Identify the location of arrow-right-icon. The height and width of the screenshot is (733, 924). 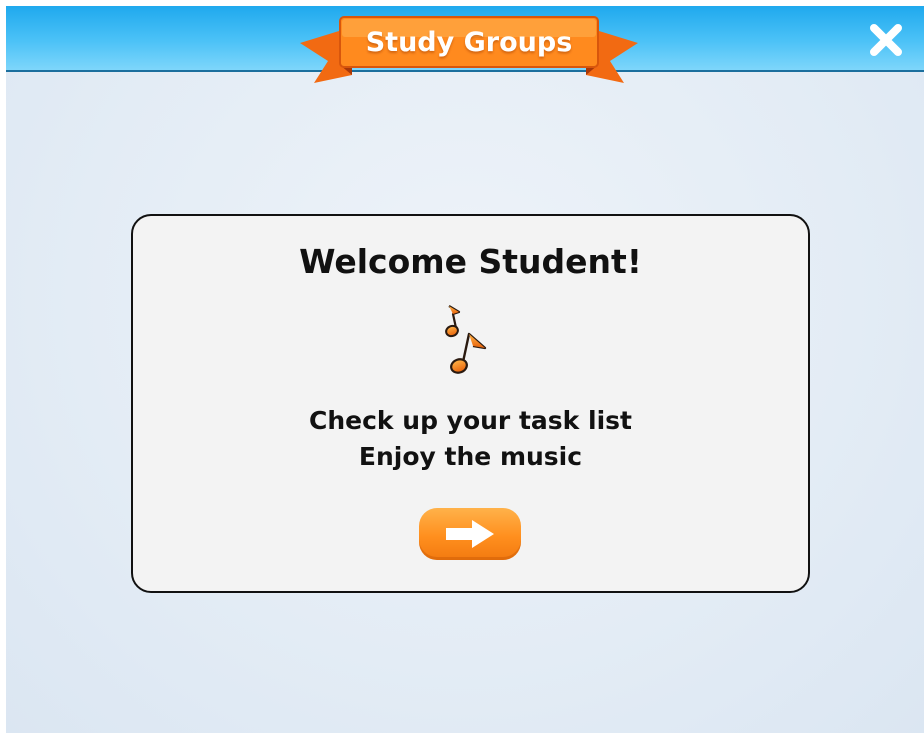
(470, 534).